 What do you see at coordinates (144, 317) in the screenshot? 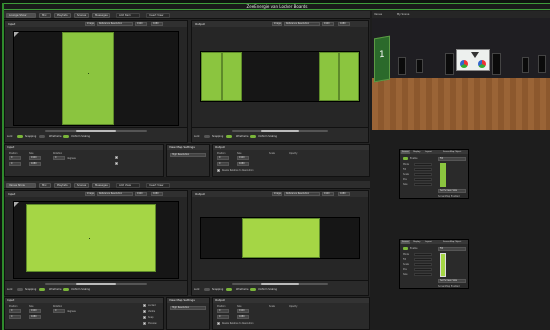
I see `snap-checkbox` at bounding box center [144, 317].